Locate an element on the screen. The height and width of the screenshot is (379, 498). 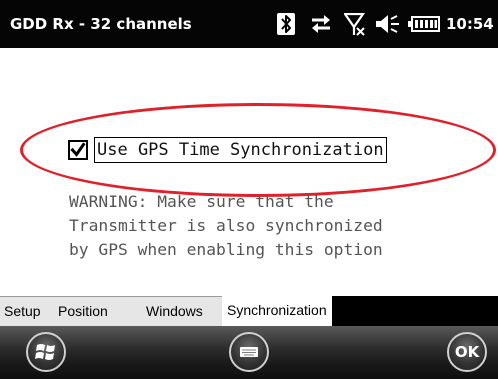
windows-start-icon is located at coordinates (45, 352).